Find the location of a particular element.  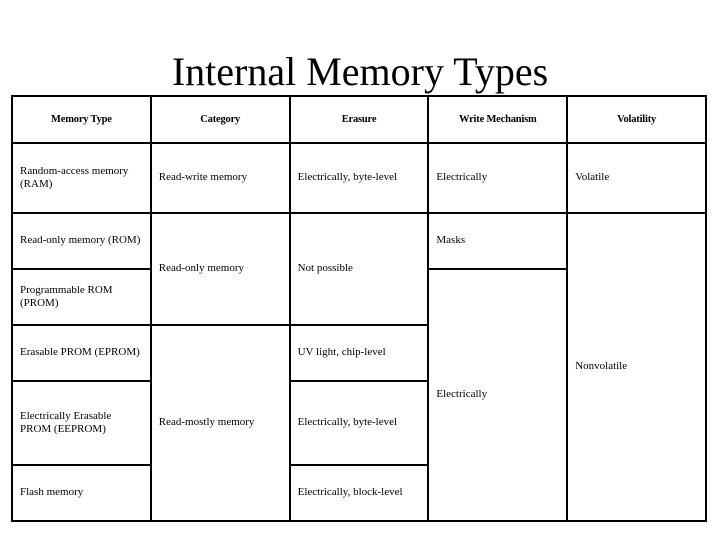

cell-eprom-memory-type: Erasable PROM (EPROM) is located at coordinates (81, 353).